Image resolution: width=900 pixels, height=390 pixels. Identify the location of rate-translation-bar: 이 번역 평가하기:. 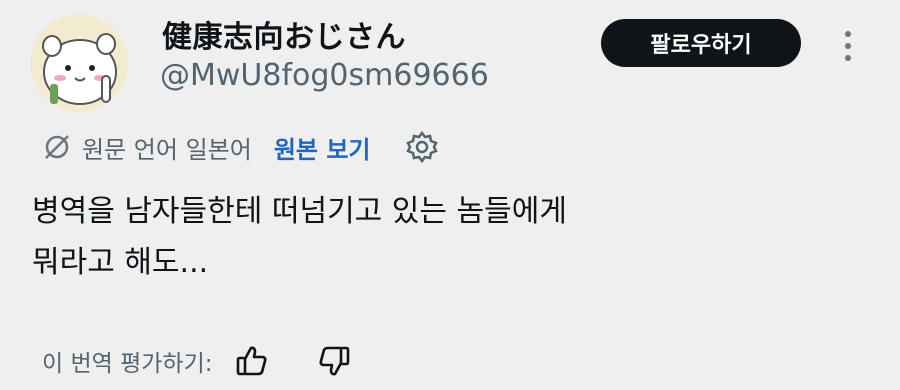
(197, 361).